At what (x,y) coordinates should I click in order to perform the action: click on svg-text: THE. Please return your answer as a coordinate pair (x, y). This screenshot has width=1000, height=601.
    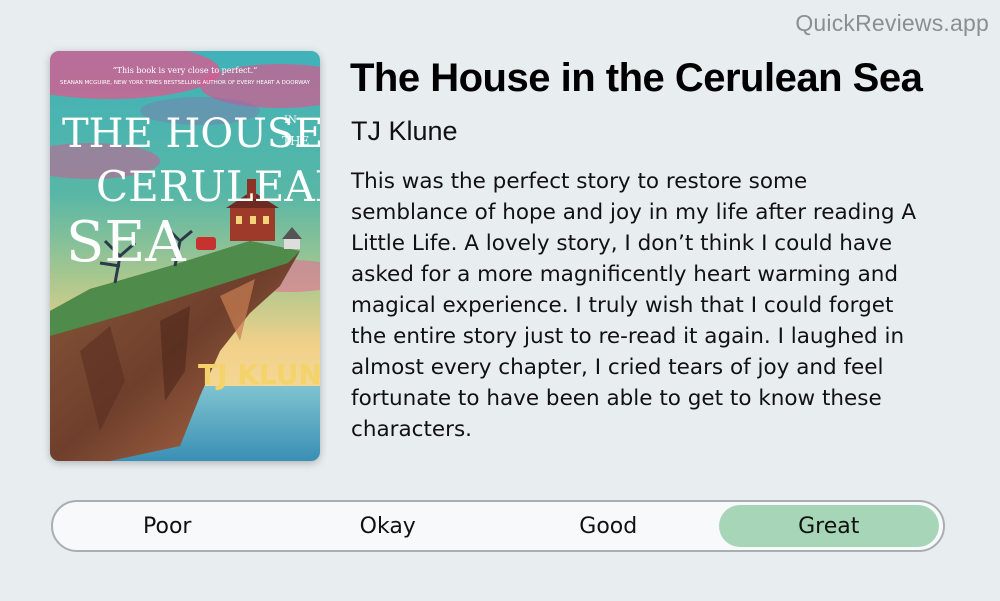
    Looking at the image, I should click on (295, 141).